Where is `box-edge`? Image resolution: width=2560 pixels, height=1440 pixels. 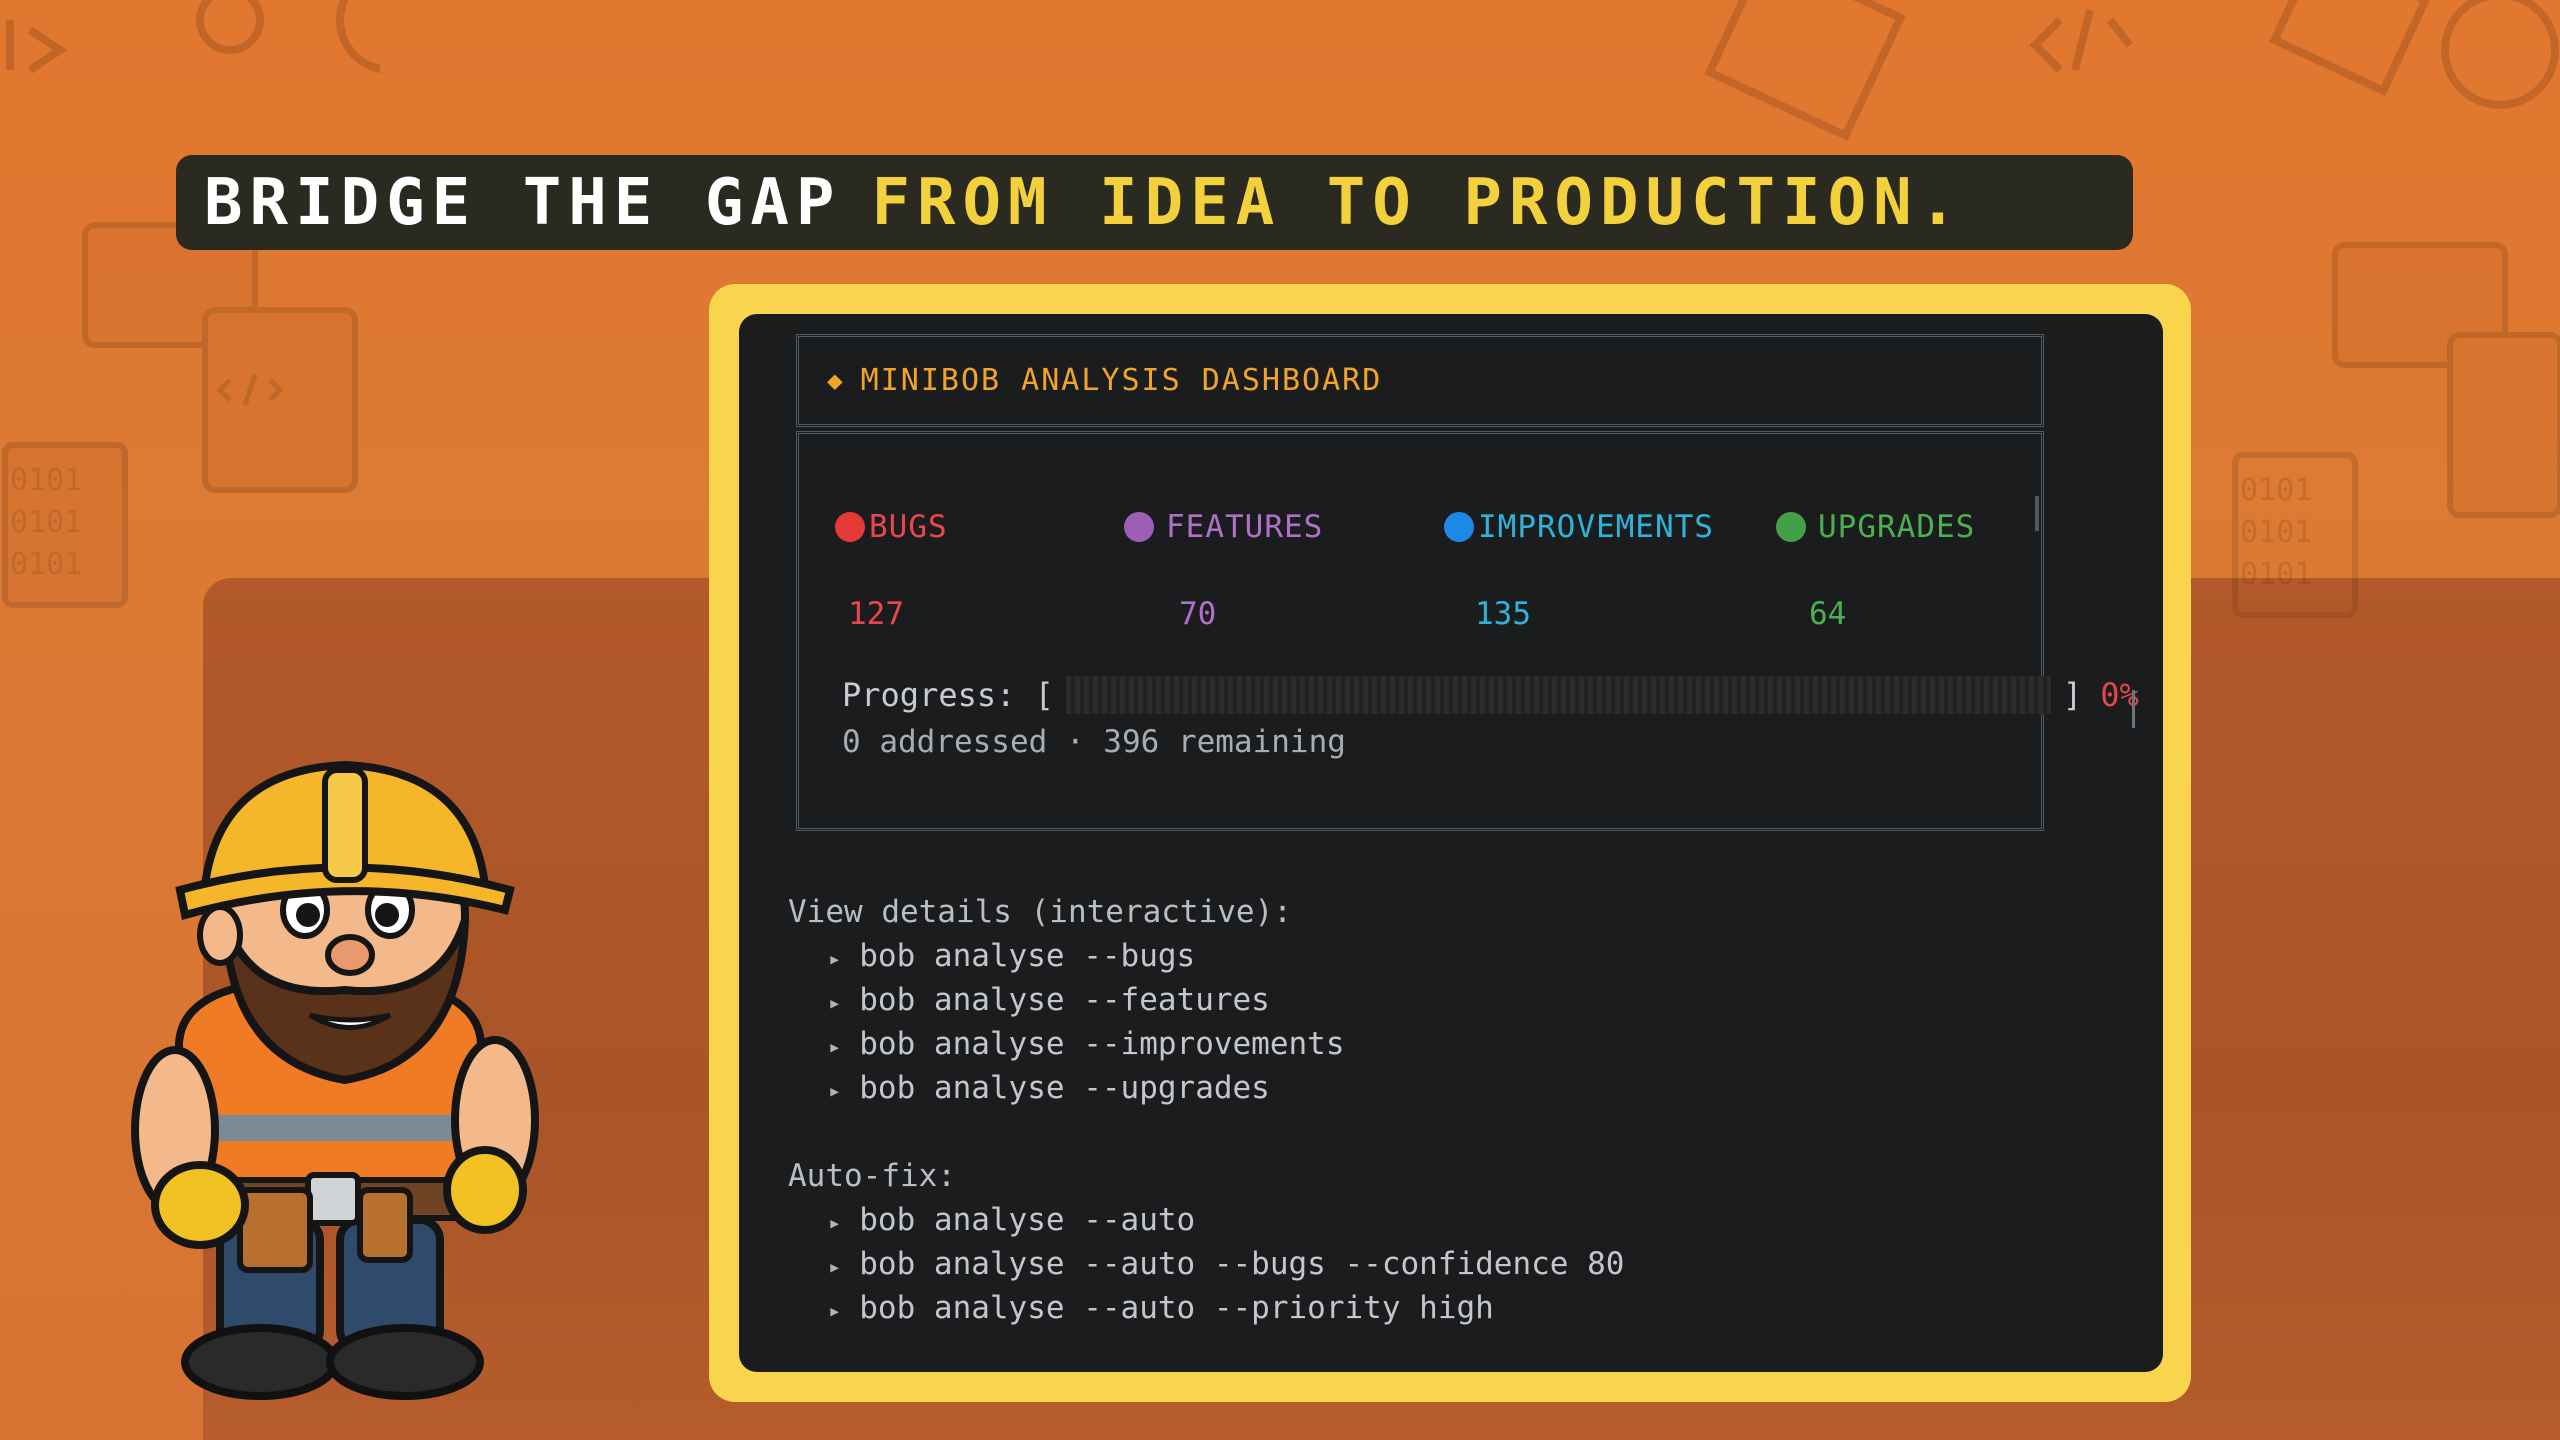
box-edge is located at coordinates (2037, 513).